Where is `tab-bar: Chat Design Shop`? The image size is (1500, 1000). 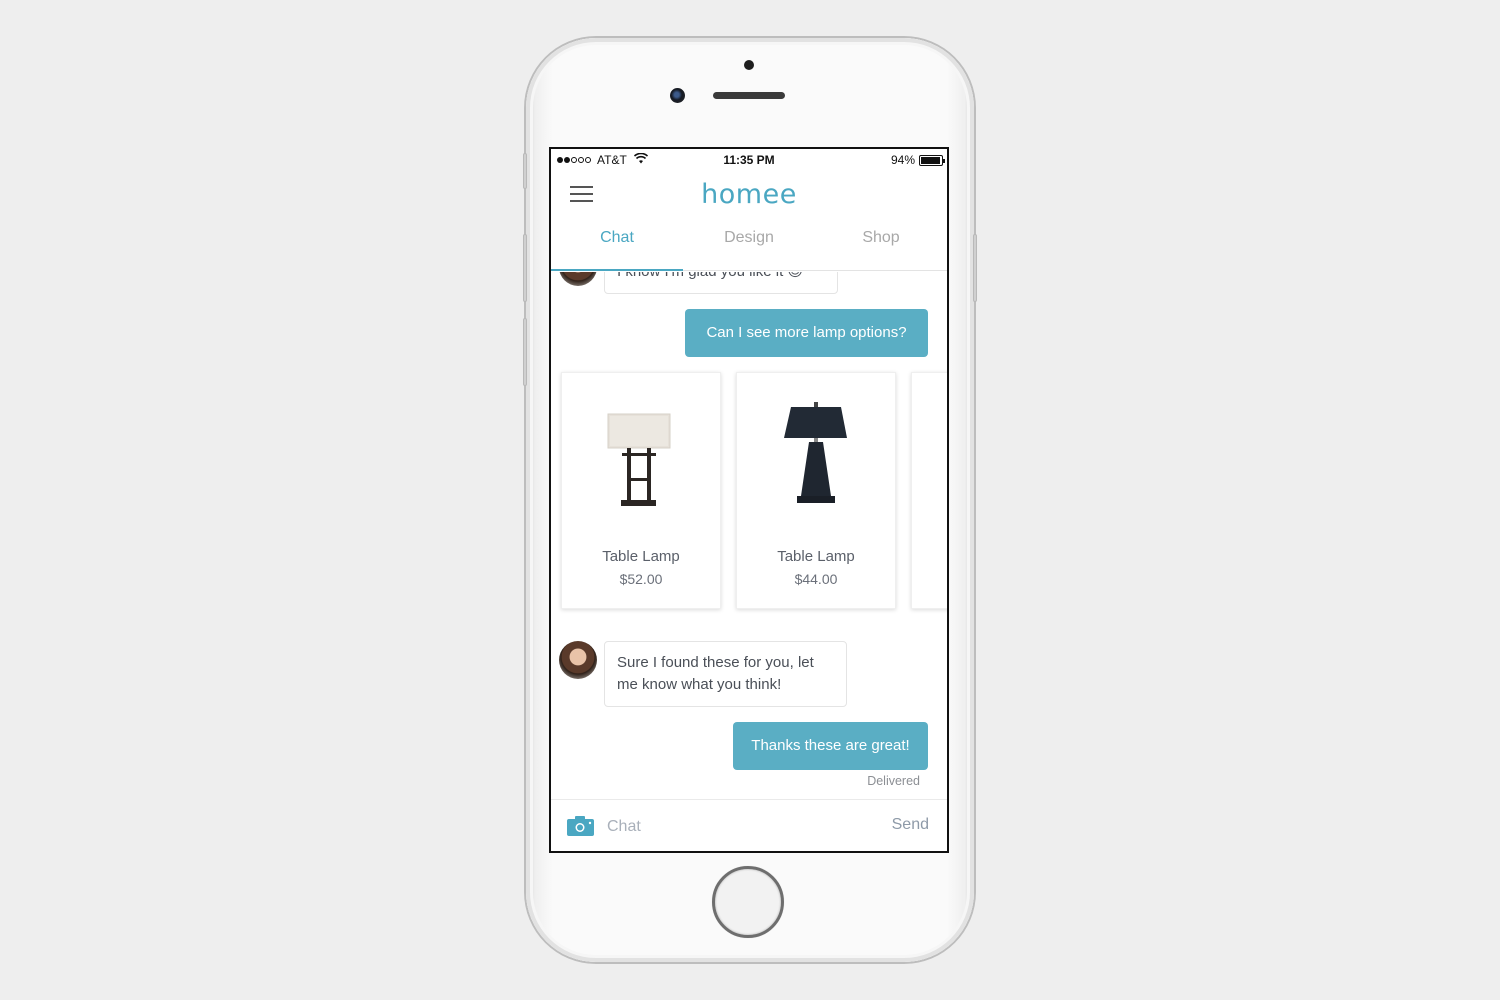
tab-bar: Chat Design Shop is located at coordinates (749, 247).